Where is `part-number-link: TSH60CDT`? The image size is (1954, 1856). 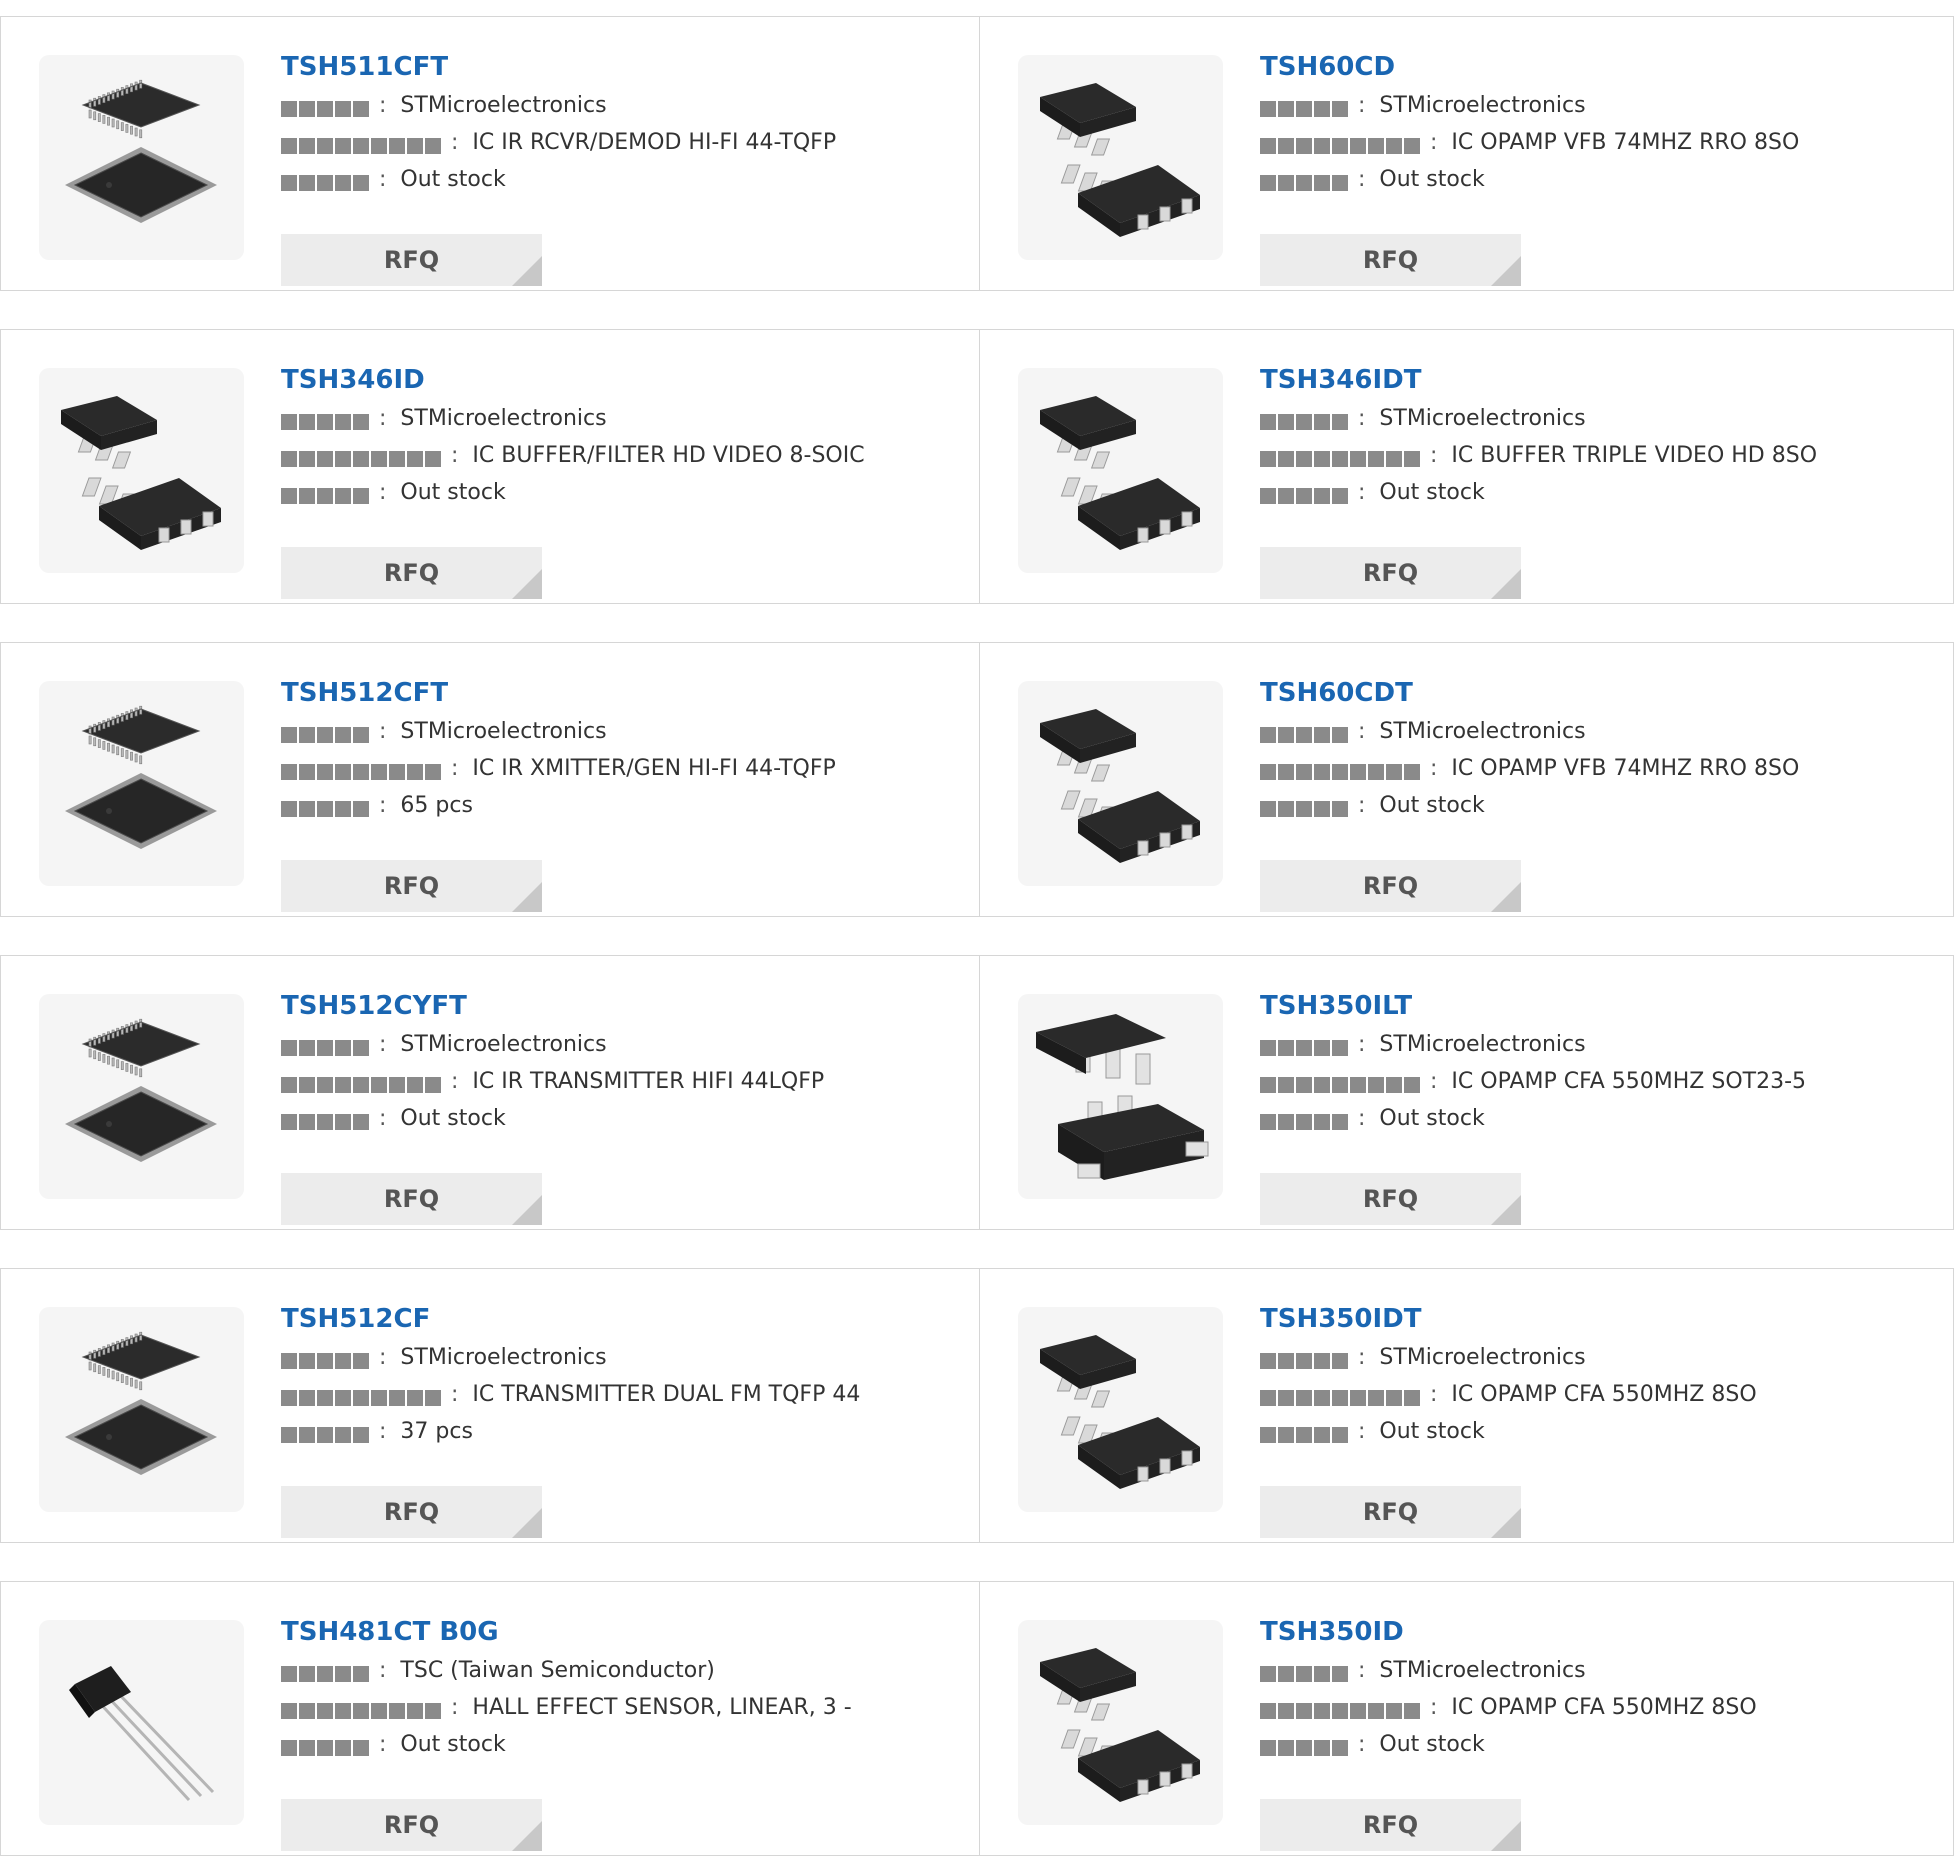 part-number-link: TSH60CDT is located at coordinates (1600, 693).